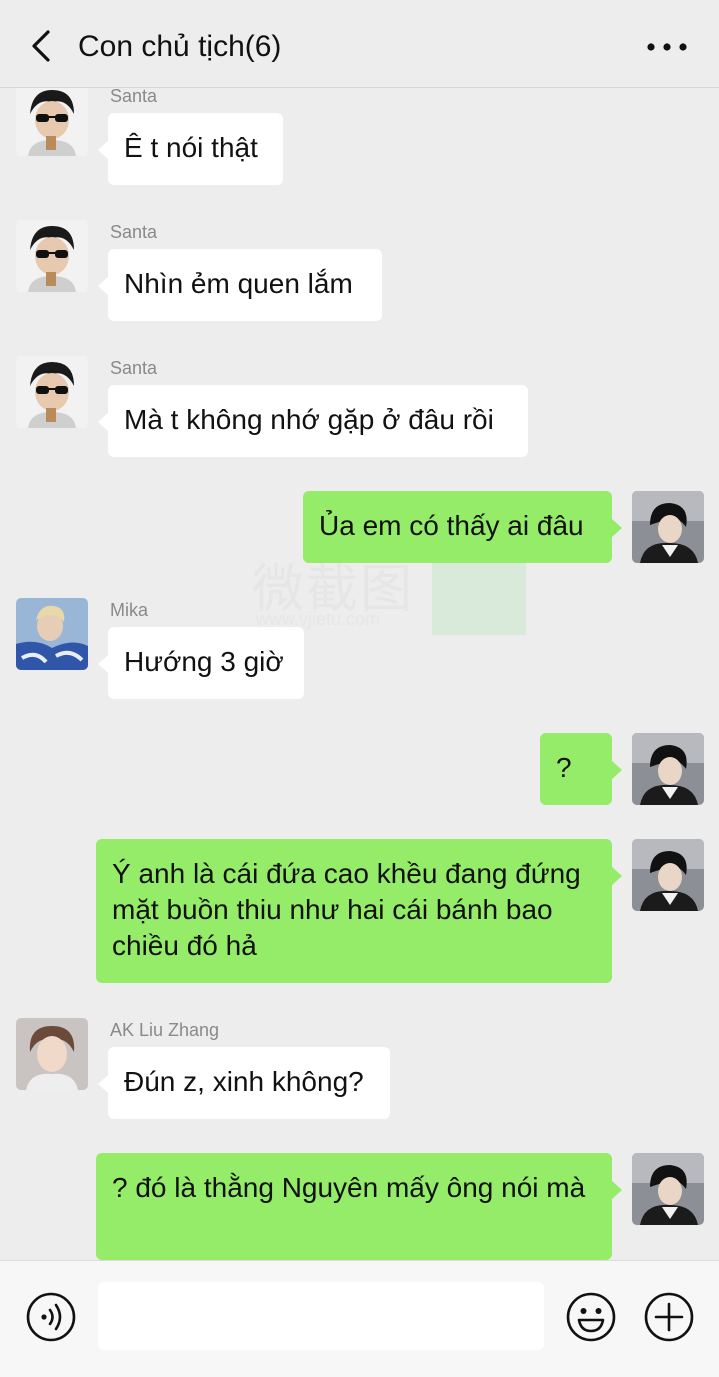 This screenshot has height=1377, width=719. I want to click on chat-title: Con chủ tịch(6), so click(180, 46).